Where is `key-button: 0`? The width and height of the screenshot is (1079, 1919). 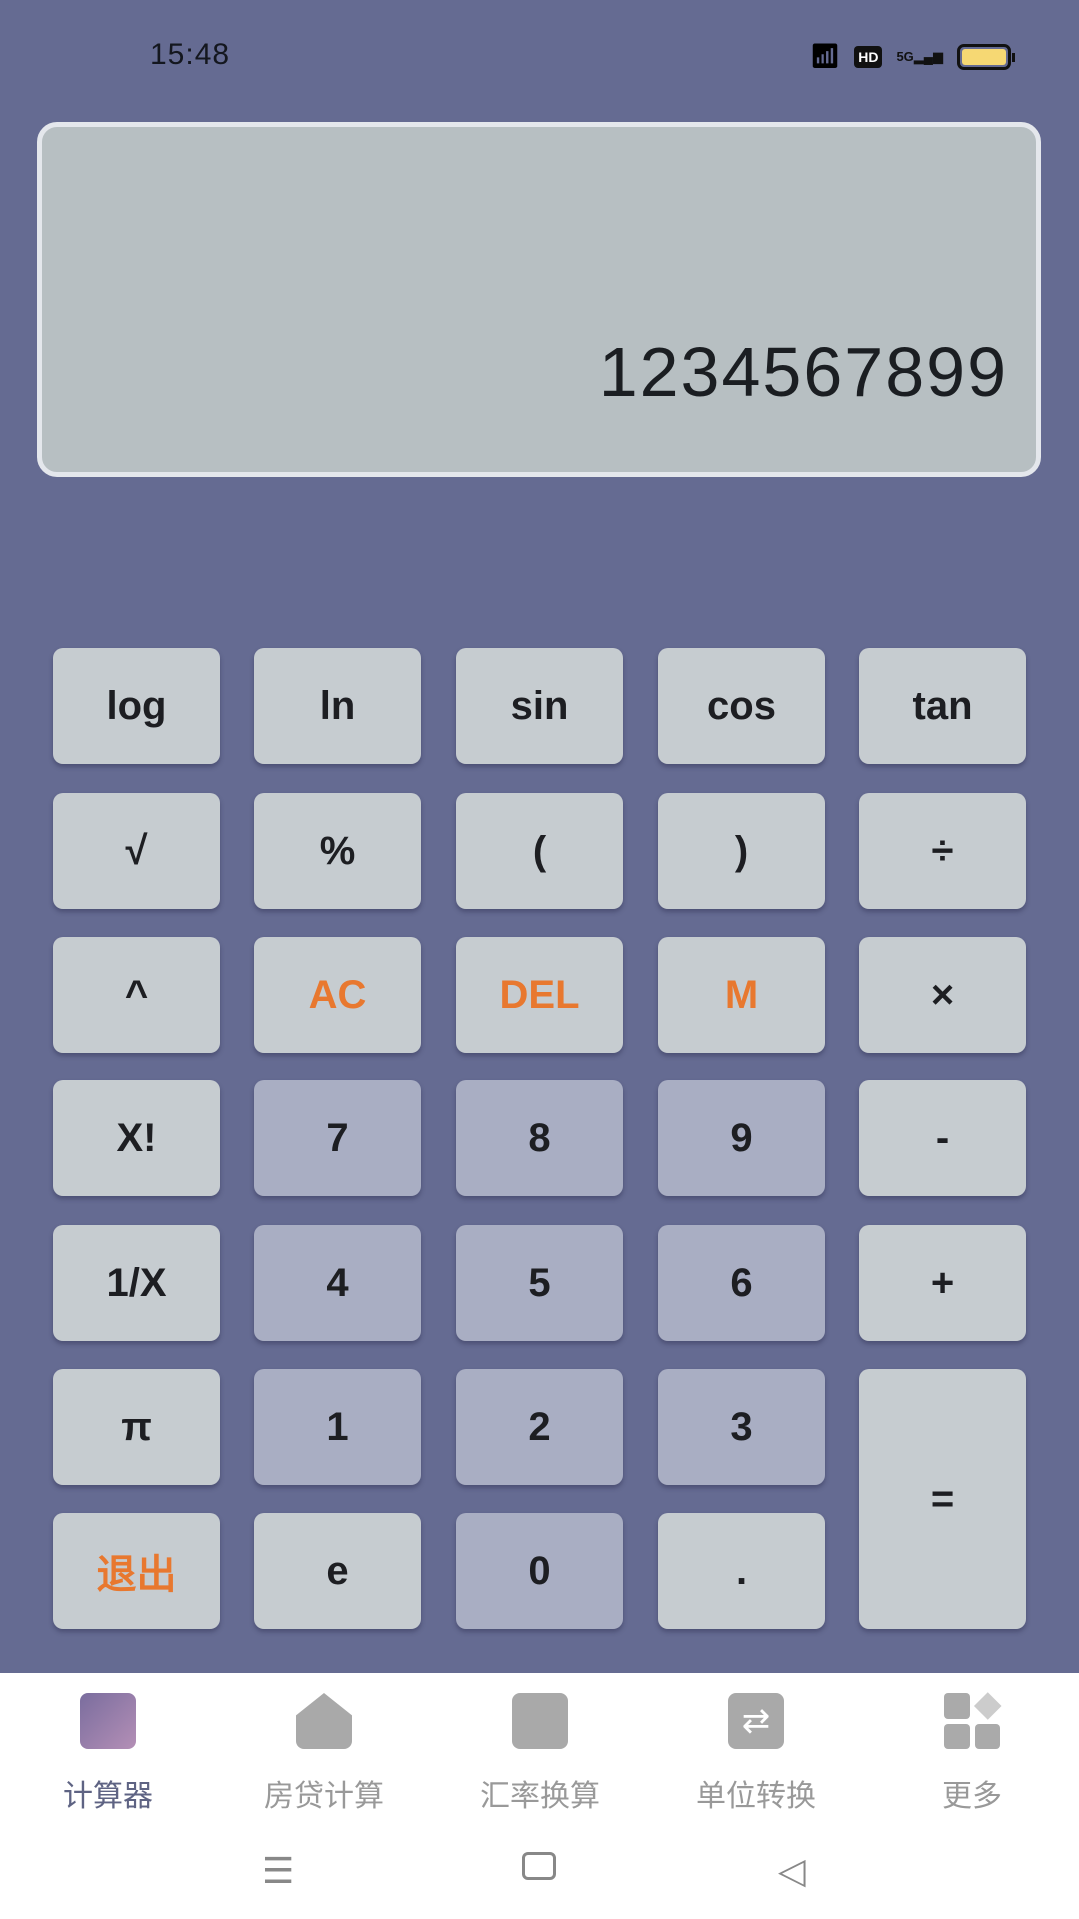 key-button: 0 is located at coordinates (539, 1571).